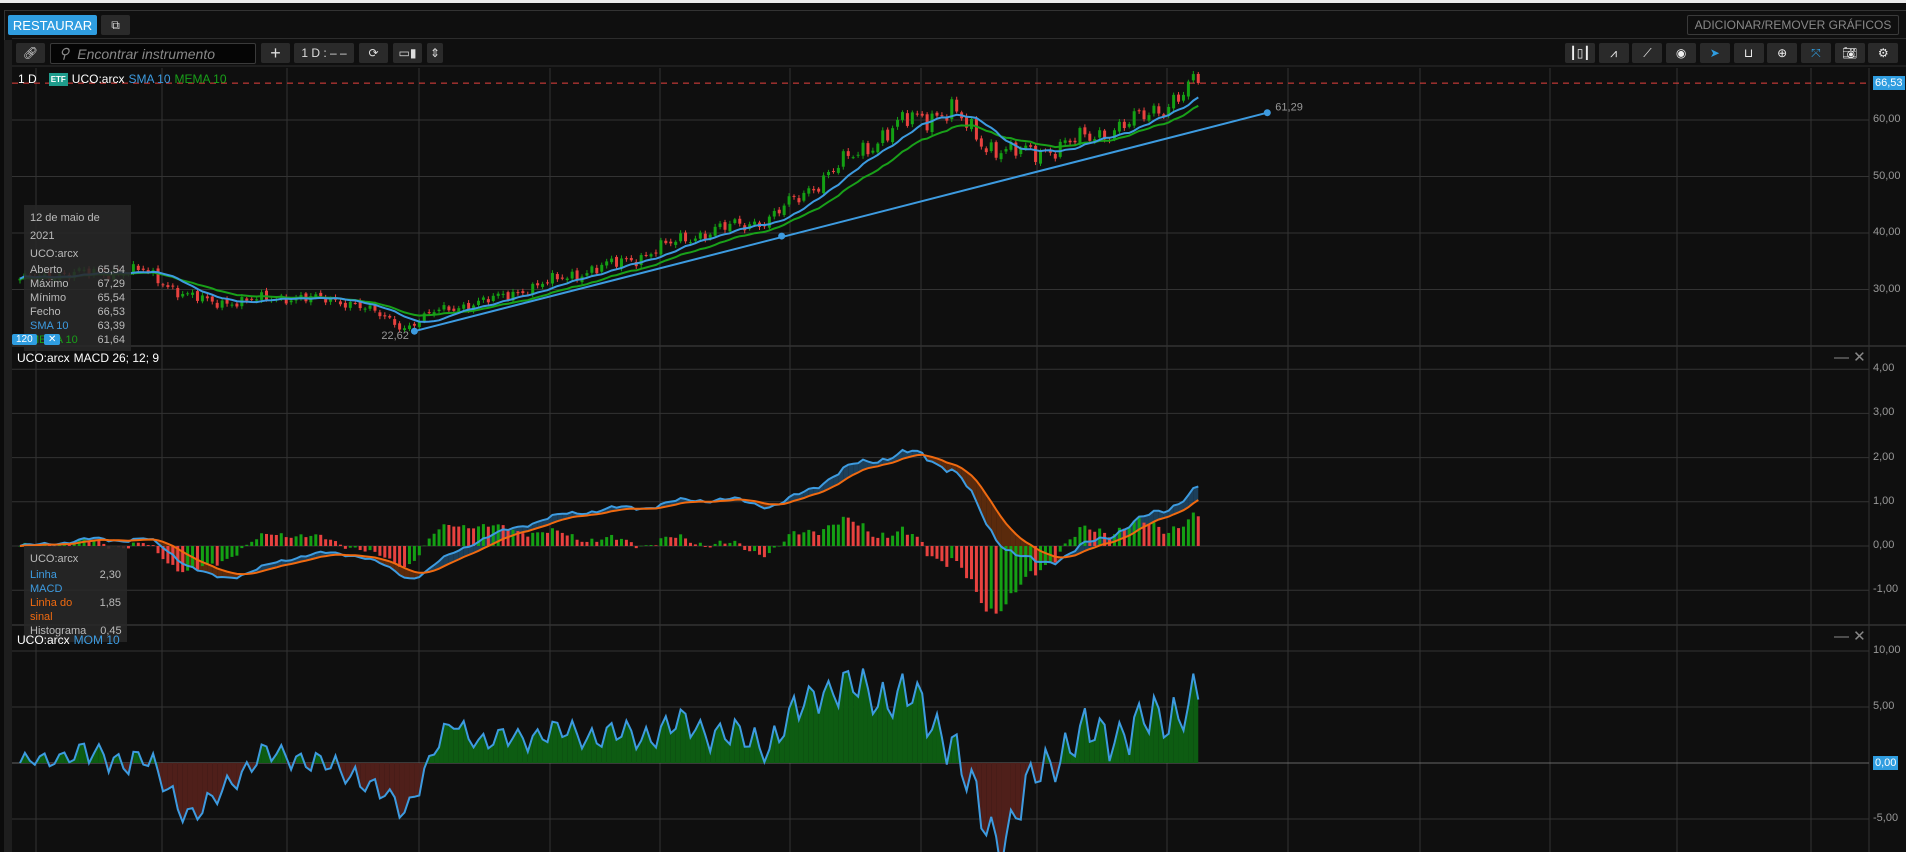 This screenshot has height=852, width=1906. I want to click on macd-axis-label: 4,00, so click(1884, 368).